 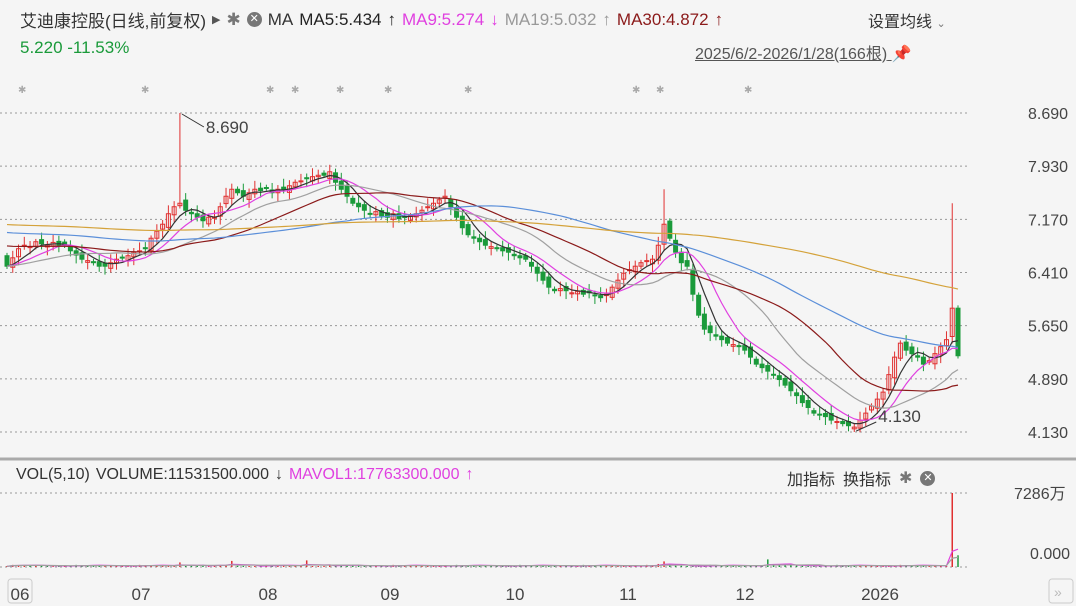 I want to click on month-label: 12, so click(x=745, y=594).